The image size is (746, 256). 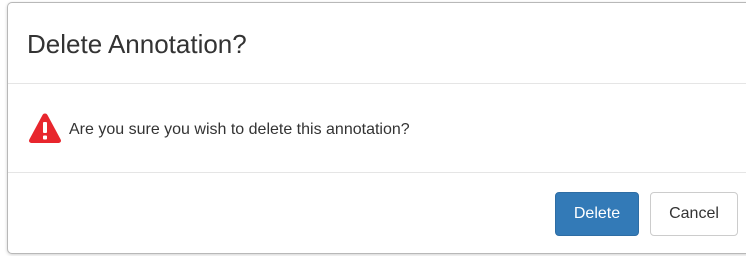 I want to click on cancel-button: Cancel, so click(x=694, y=214).